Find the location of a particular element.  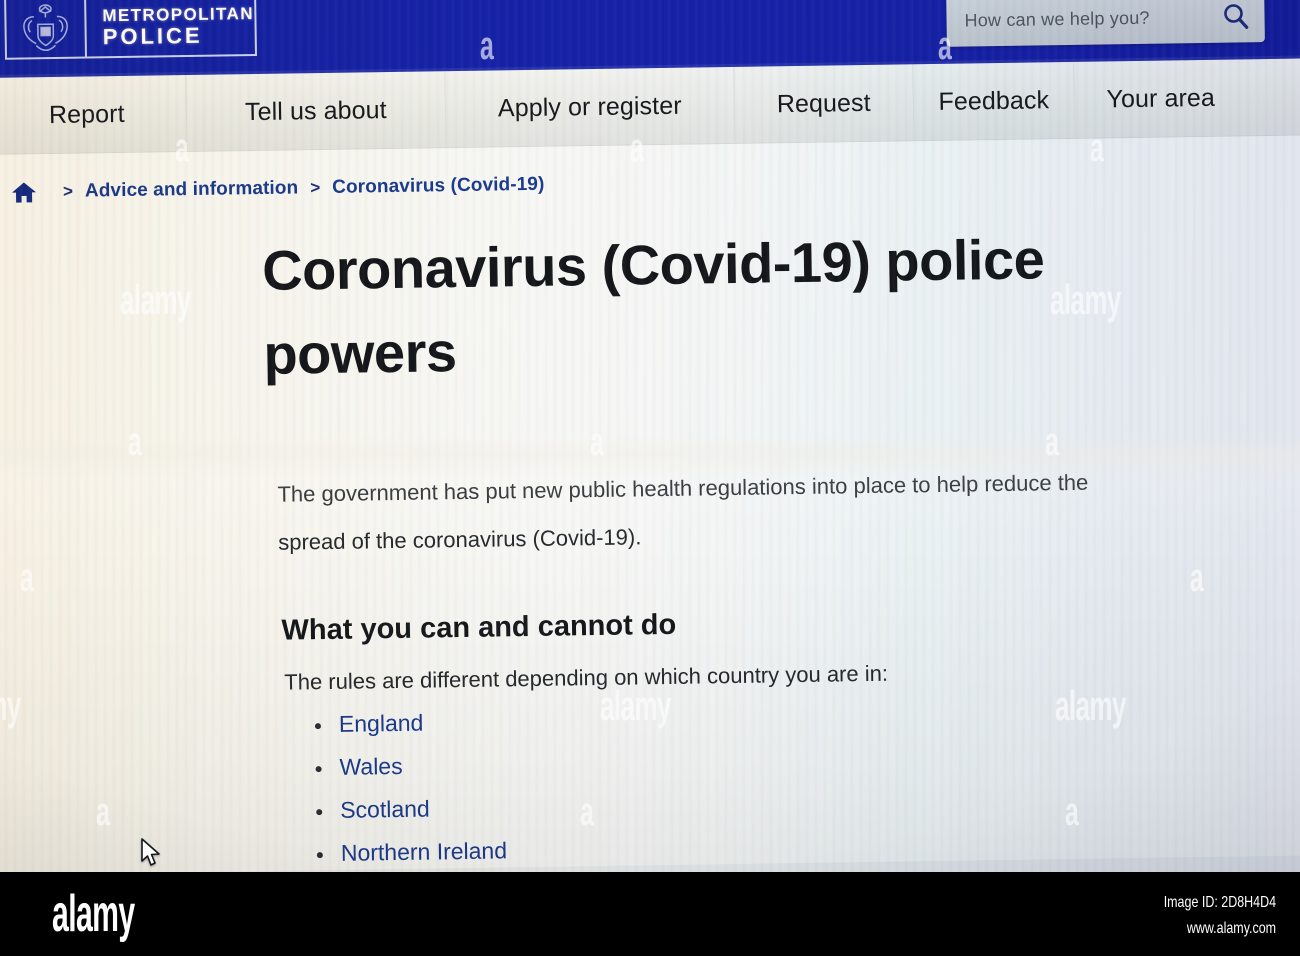

alamy-meta: Image ID: 2D8H4D4 www.alamy.com is located at coordinates (1204, 916).